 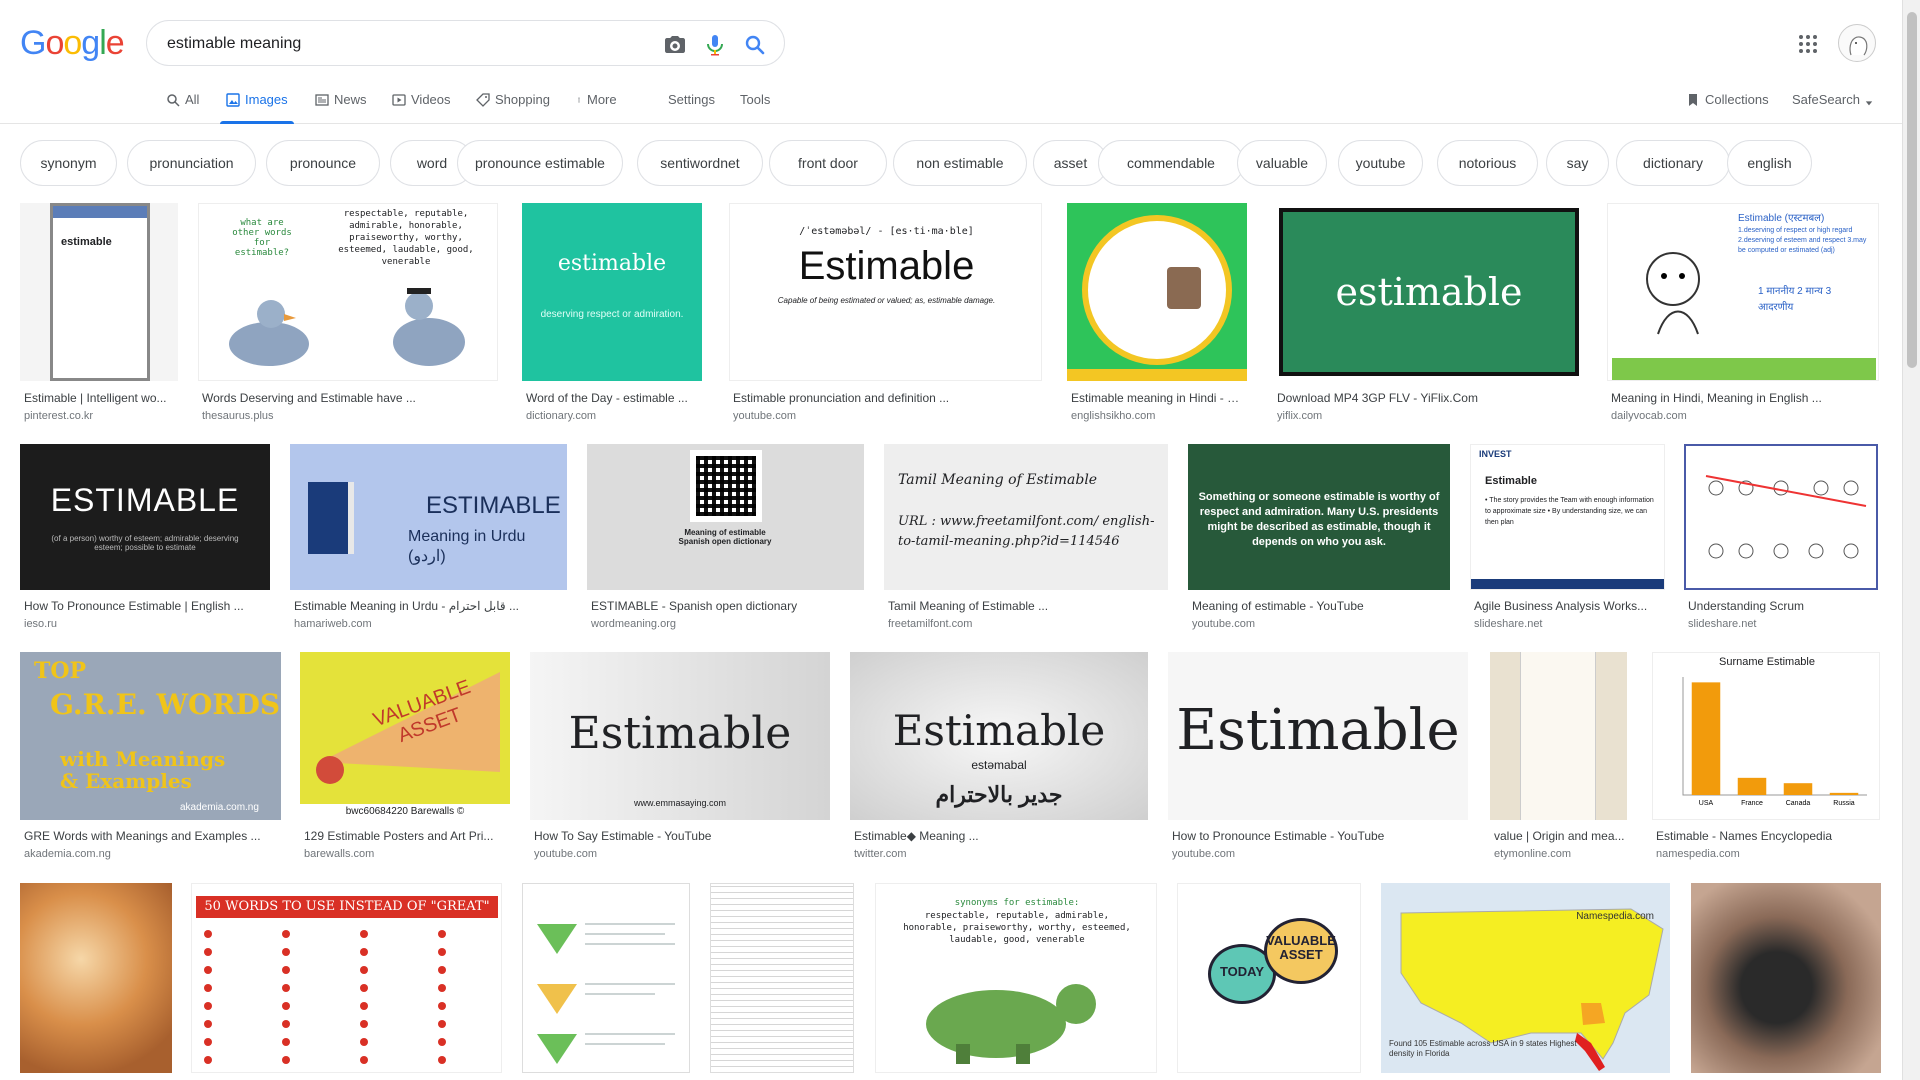 What do you see at coordinates (726, 606) in the screenshot?
I see `result-title: ESTIMABLE - Spanish open dictionary` at bounding box center [726, 606].